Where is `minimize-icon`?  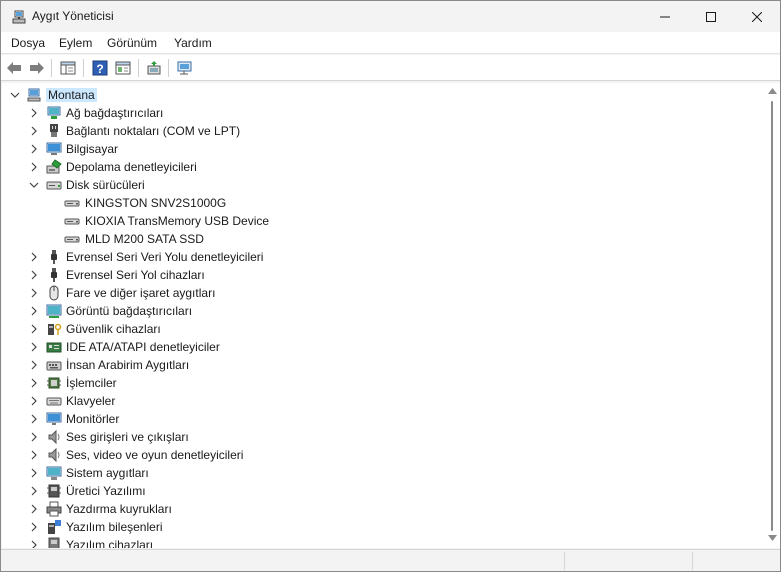
minimize-icon is located at coordinates (665, 16).